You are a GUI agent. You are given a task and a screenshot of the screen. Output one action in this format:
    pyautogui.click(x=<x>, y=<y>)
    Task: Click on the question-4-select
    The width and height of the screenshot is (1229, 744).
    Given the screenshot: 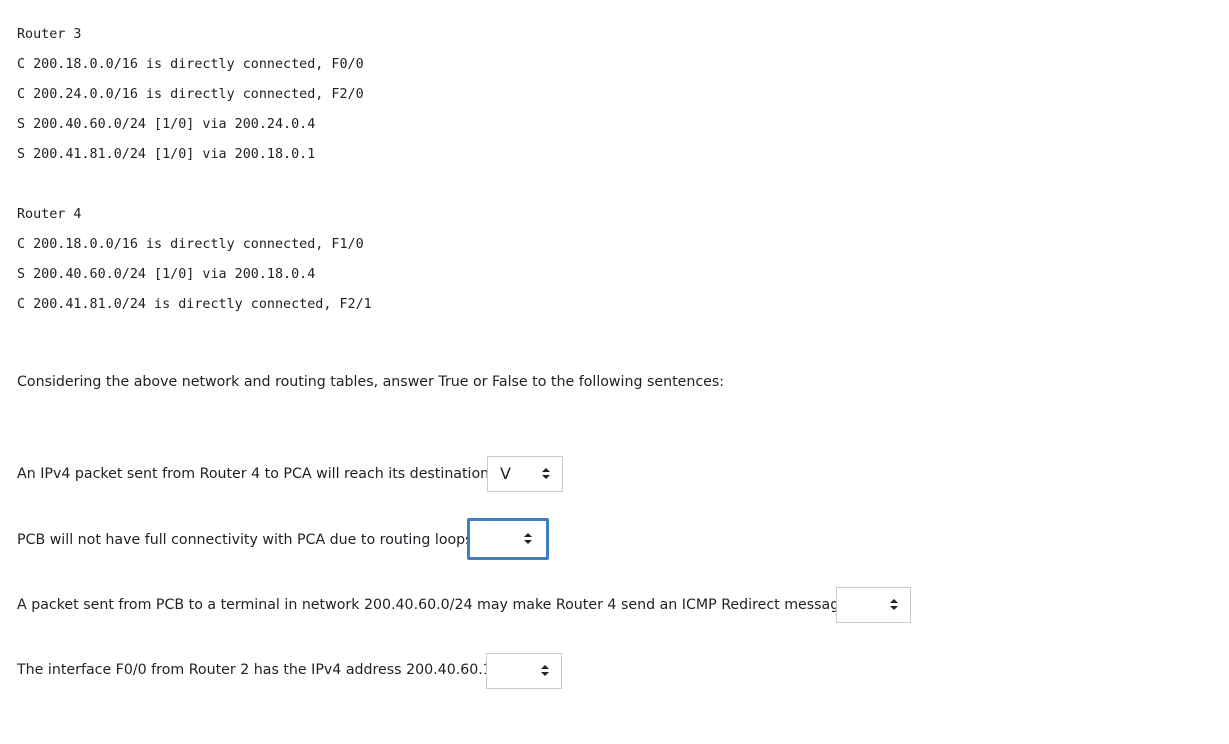 What is the action you would take?
    pyautogui.click(x=524, y=671)
    